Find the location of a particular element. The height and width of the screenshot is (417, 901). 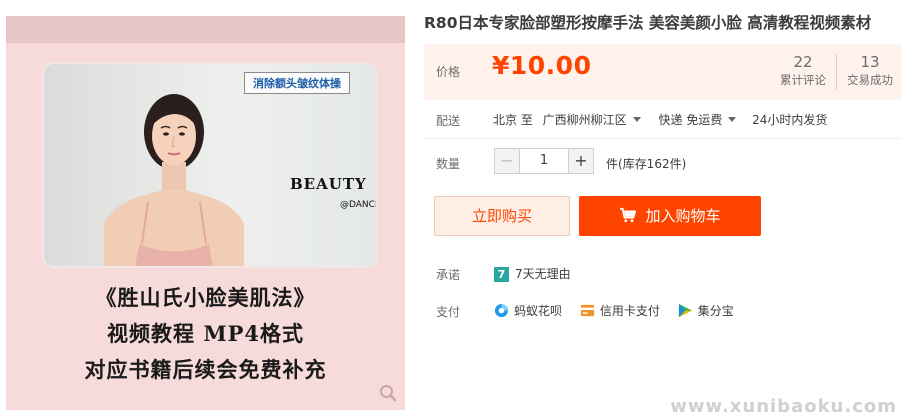

payment-methods: 蚂蚁花呗 信用卡支付 集分宝 is located at coordinates (621, 310).